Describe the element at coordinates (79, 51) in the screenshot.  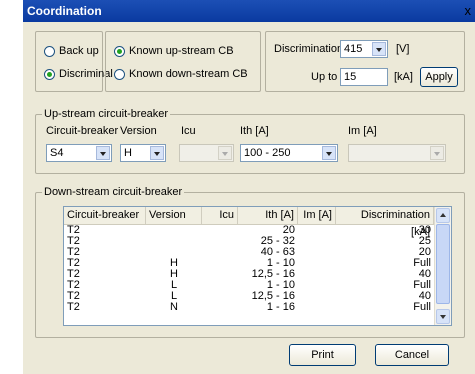
I see `backup-label: Back up` at that location.